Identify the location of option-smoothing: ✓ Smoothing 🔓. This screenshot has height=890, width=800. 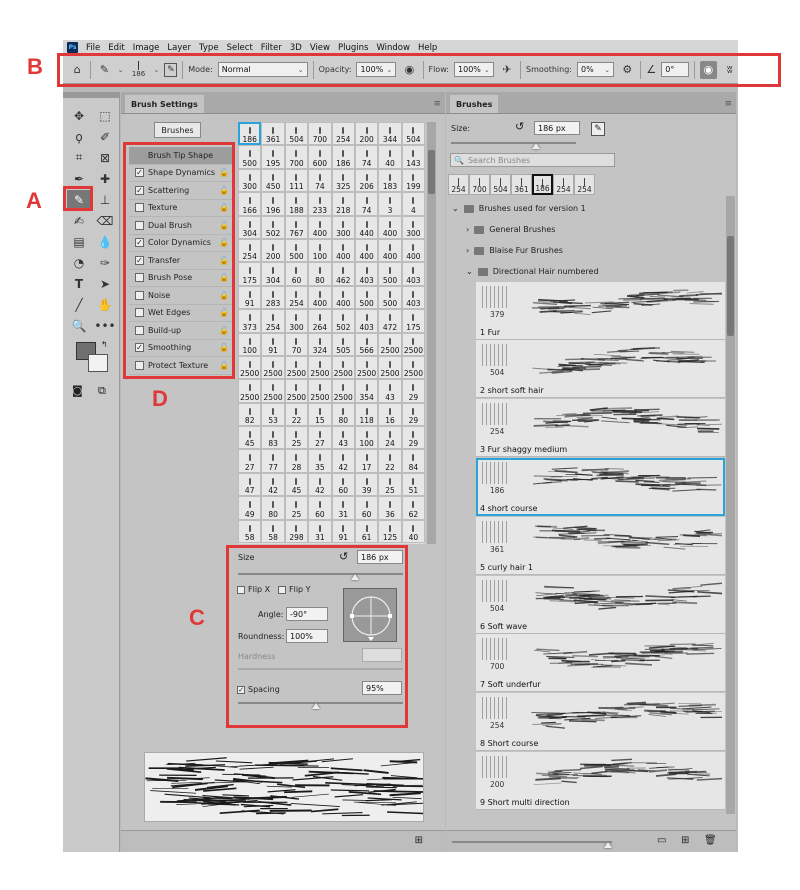
(180, 348).